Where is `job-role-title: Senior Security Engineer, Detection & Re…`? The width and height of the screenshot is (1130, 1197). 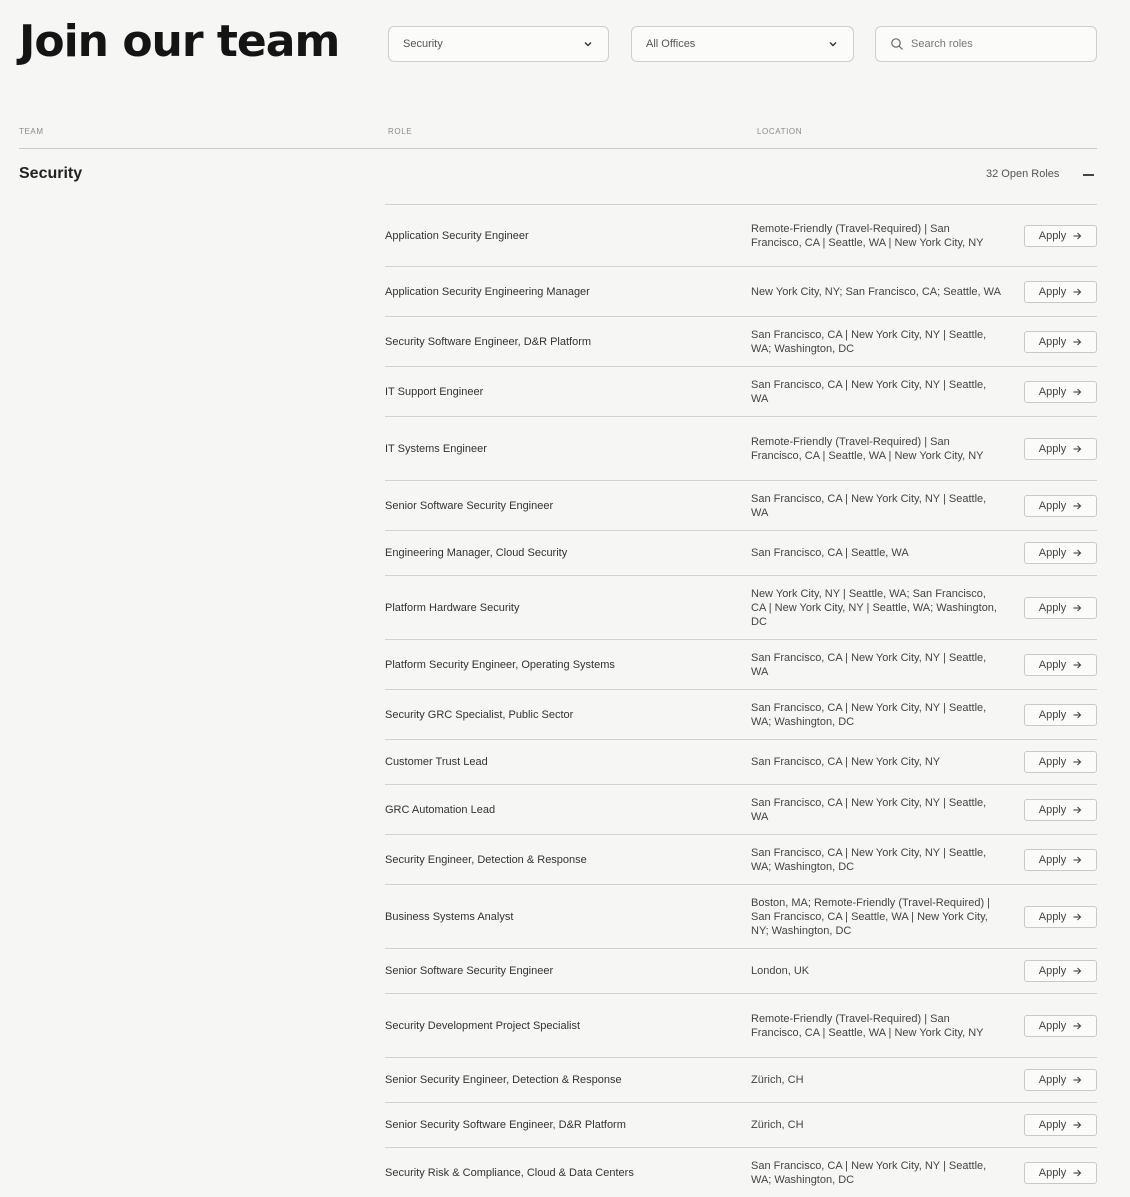 job-role-title: Senior Security Engineer, Detection & Re… is located at coordinates (568, 1080).